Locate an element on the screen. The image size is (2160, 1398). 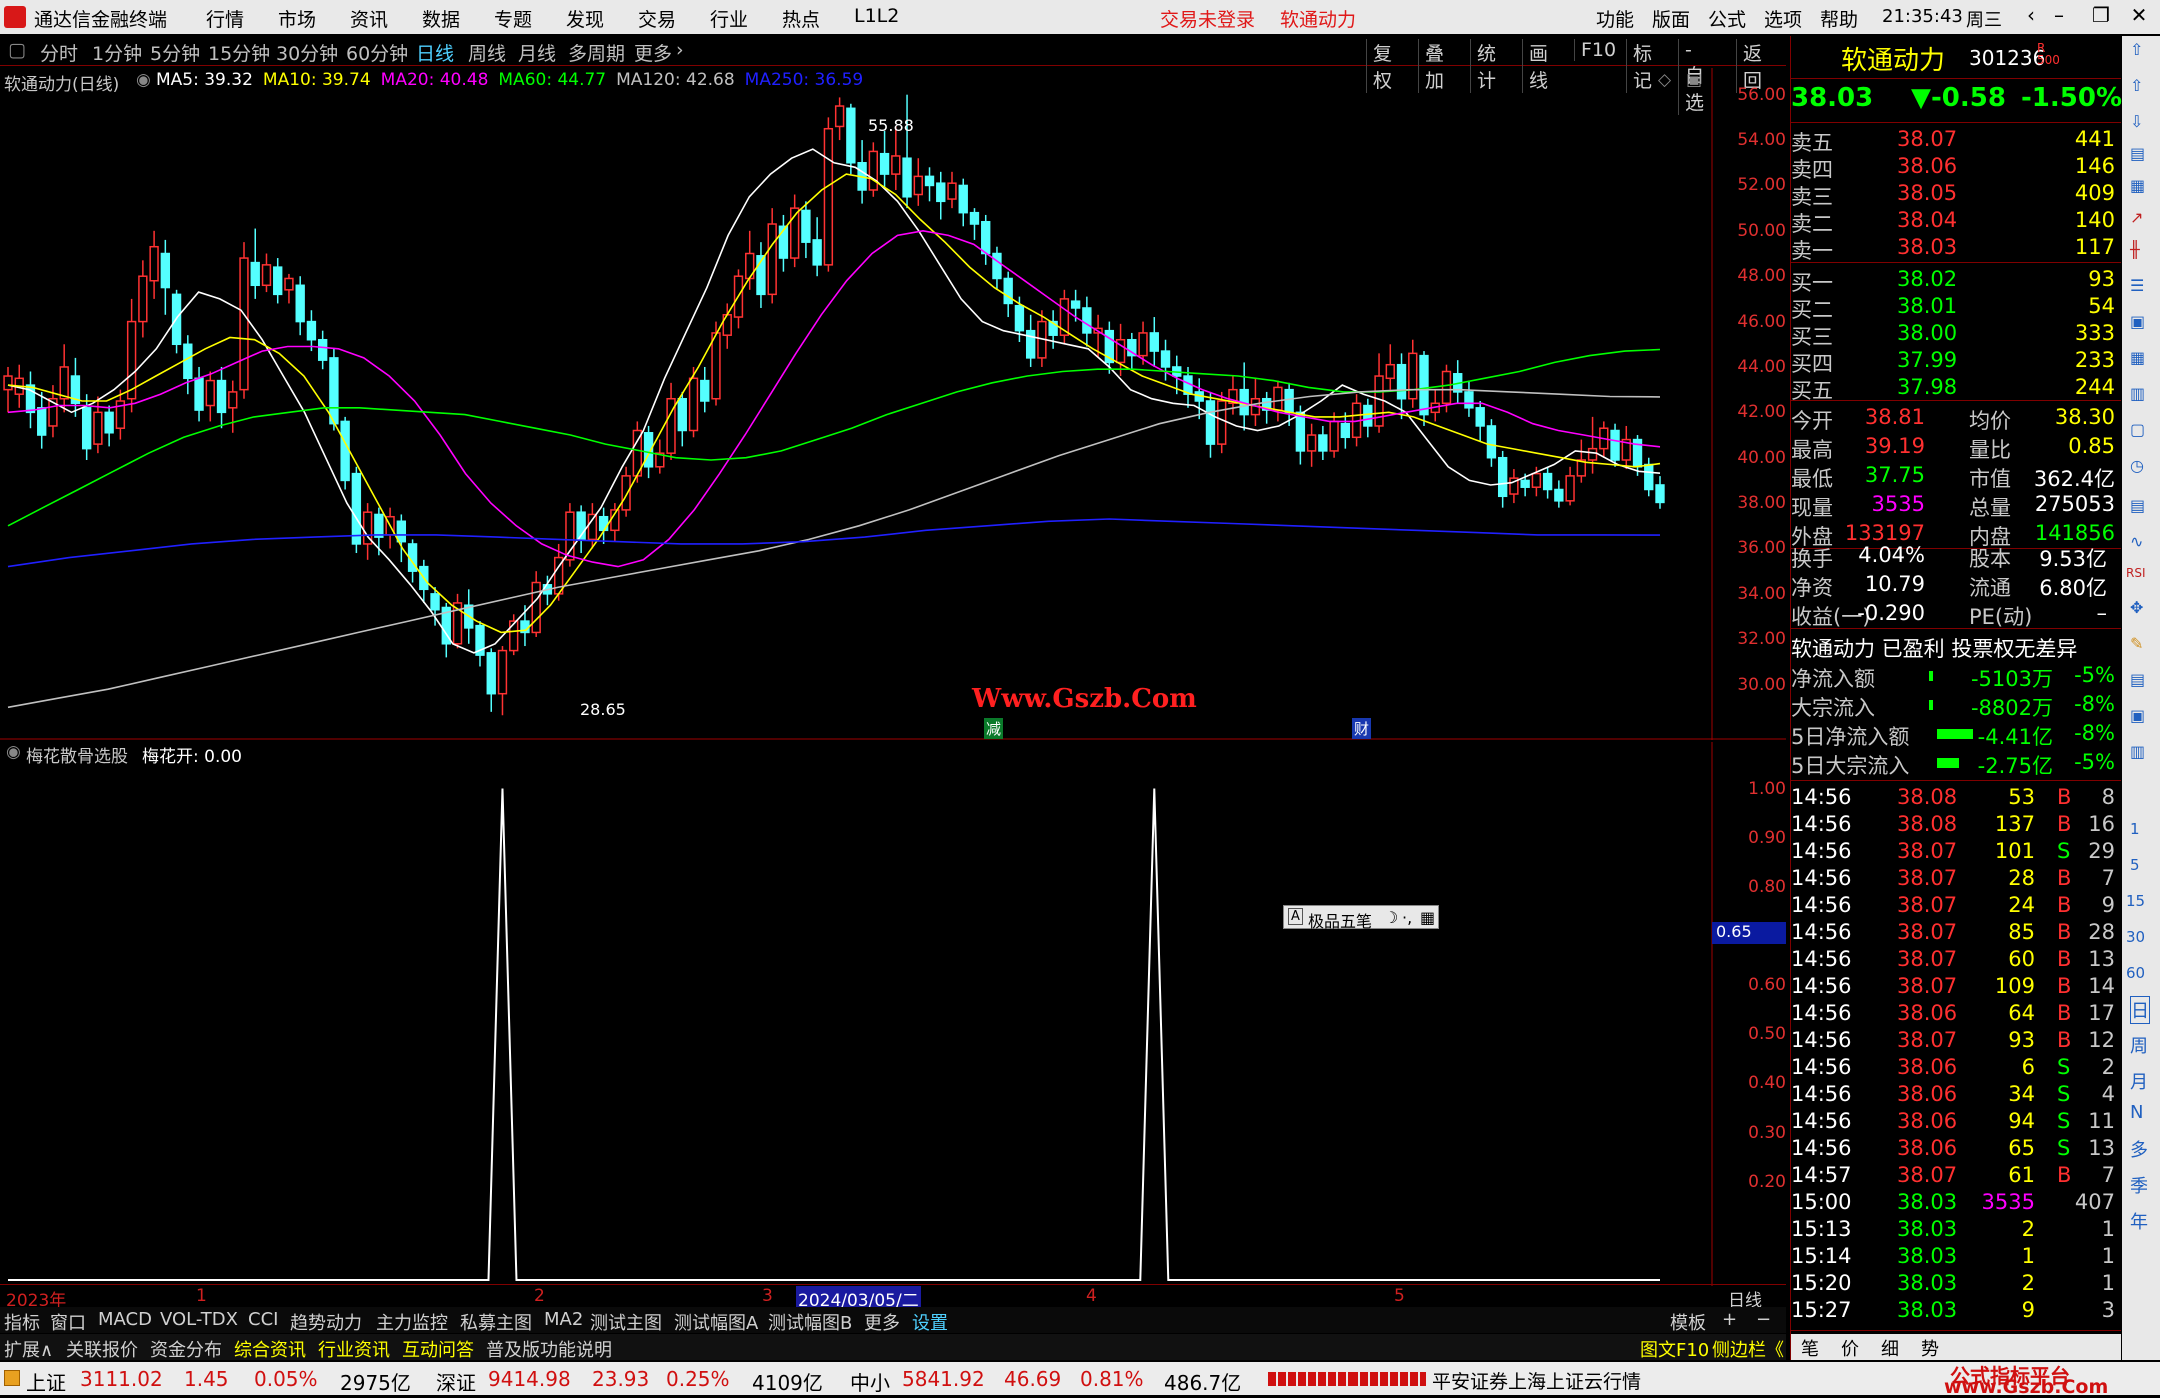
menu-zhuanti: 专题 is located at coordinates (513, 18).